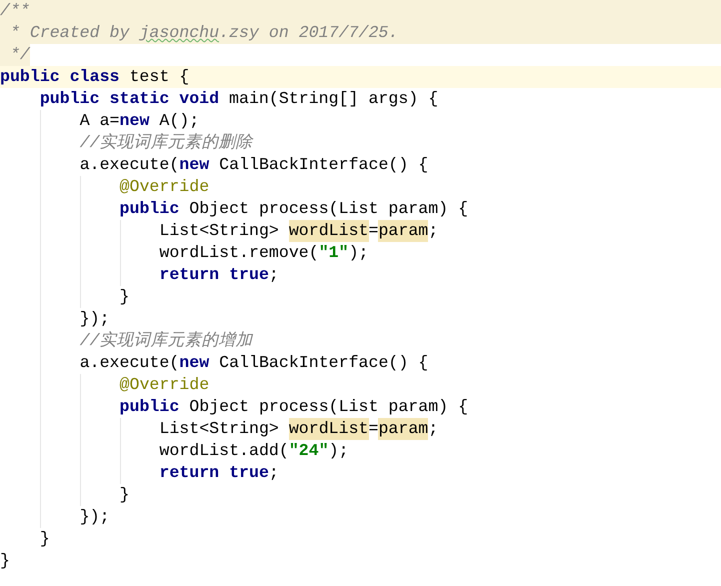  Describe the element at coordinates (360, 253) in the screenshot. I see `code-line: wordList.remove("1");` at that location.